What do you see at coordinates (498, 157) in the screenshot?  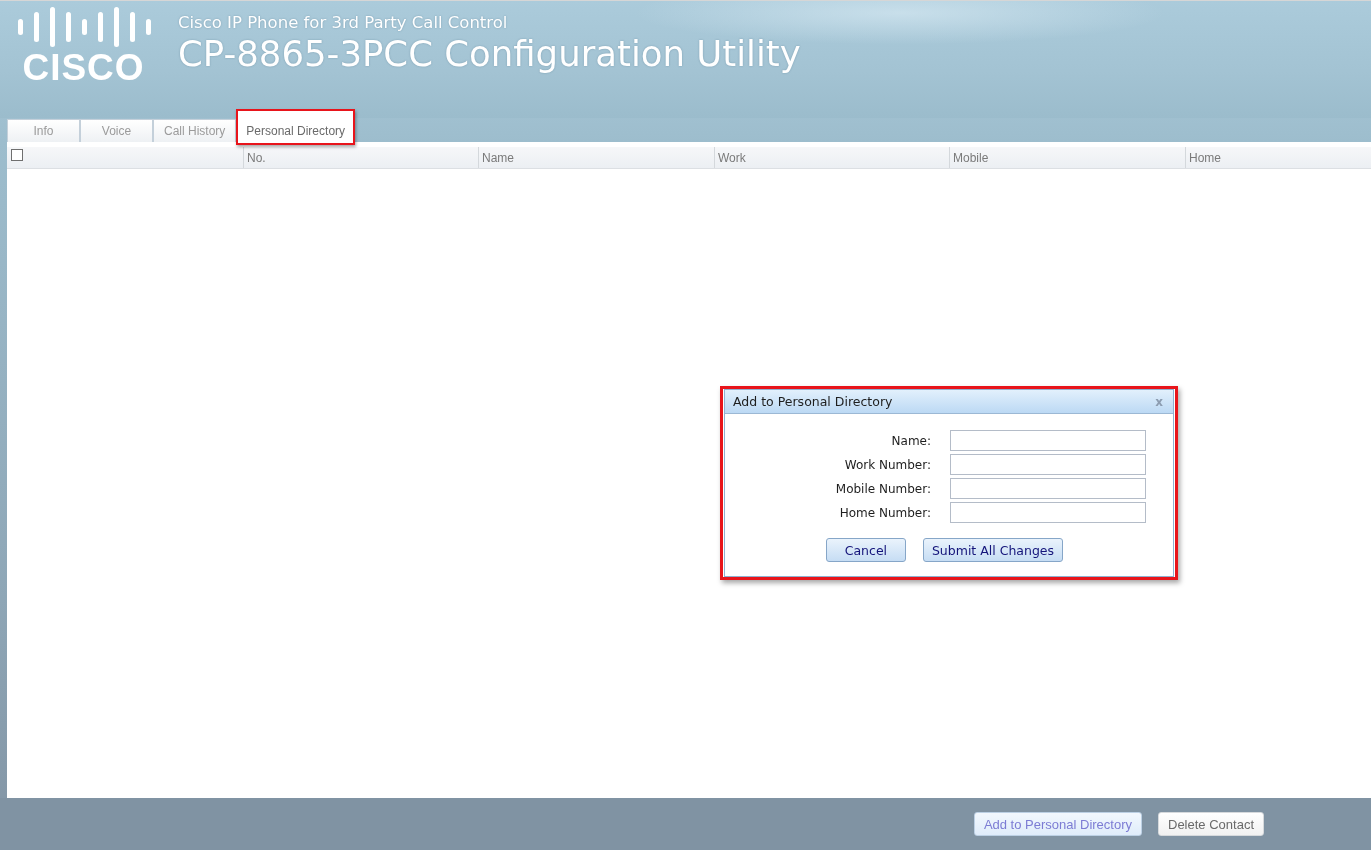 I see `column-header: Name` at bounding box center [498, 157].